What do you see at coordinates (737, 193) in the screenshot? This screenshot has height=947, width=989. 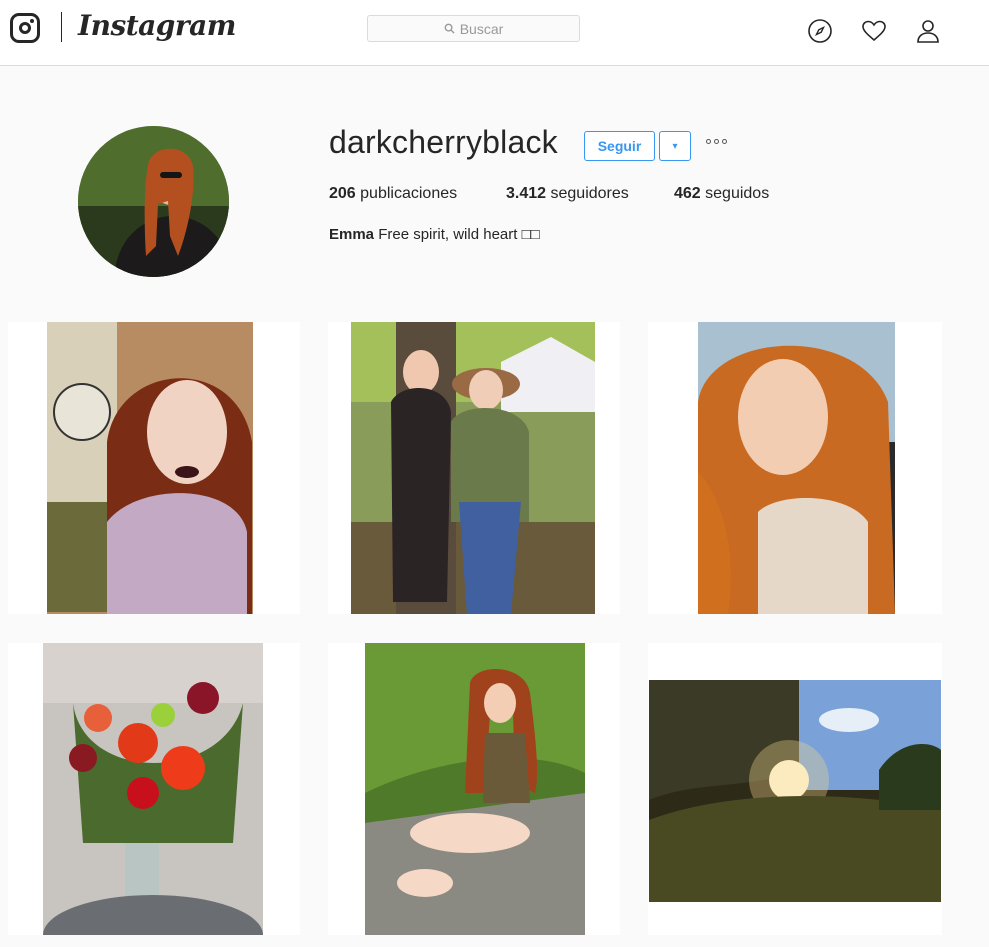 I see `following-label: seguidos` at bounding box center [737, 193].